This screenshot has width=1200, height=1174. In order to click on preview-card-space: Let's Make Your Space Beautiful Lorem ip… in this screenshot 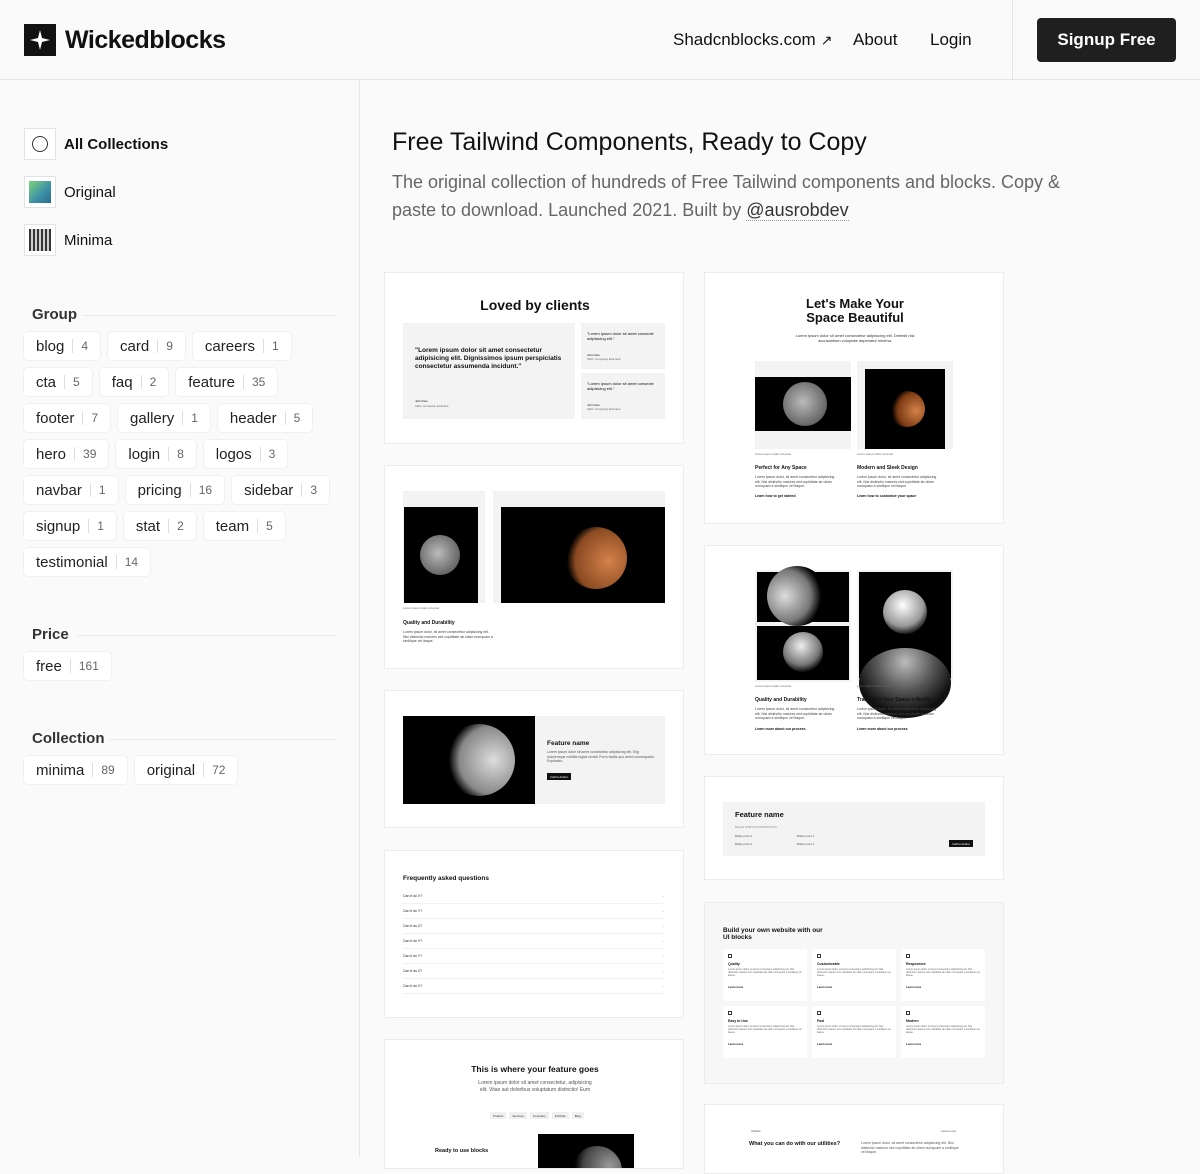, I will do `click(854, 398)`.